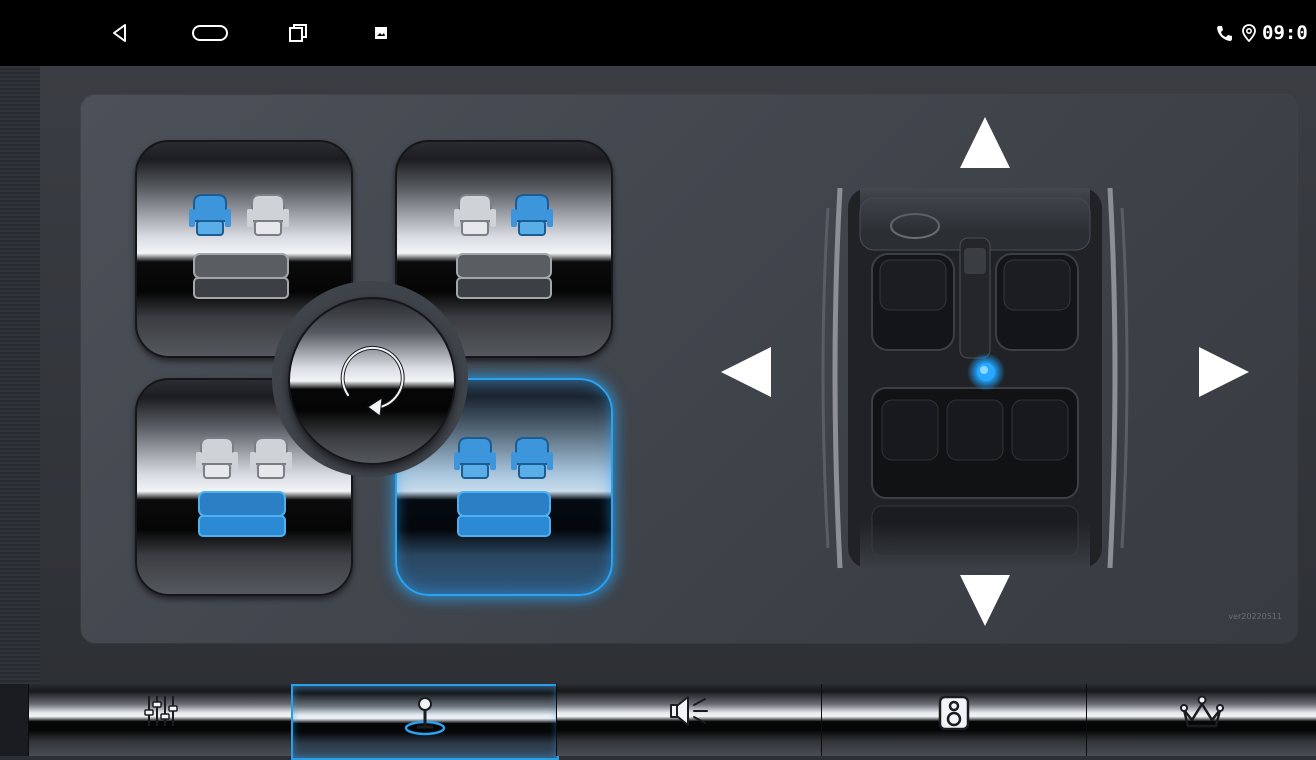 This screenshot has height=760, width=1316. What do you see at coordinates (1255, 616) in the screenshot?
I see `version-label: ver20220511` at bounding box center [1255, 616].